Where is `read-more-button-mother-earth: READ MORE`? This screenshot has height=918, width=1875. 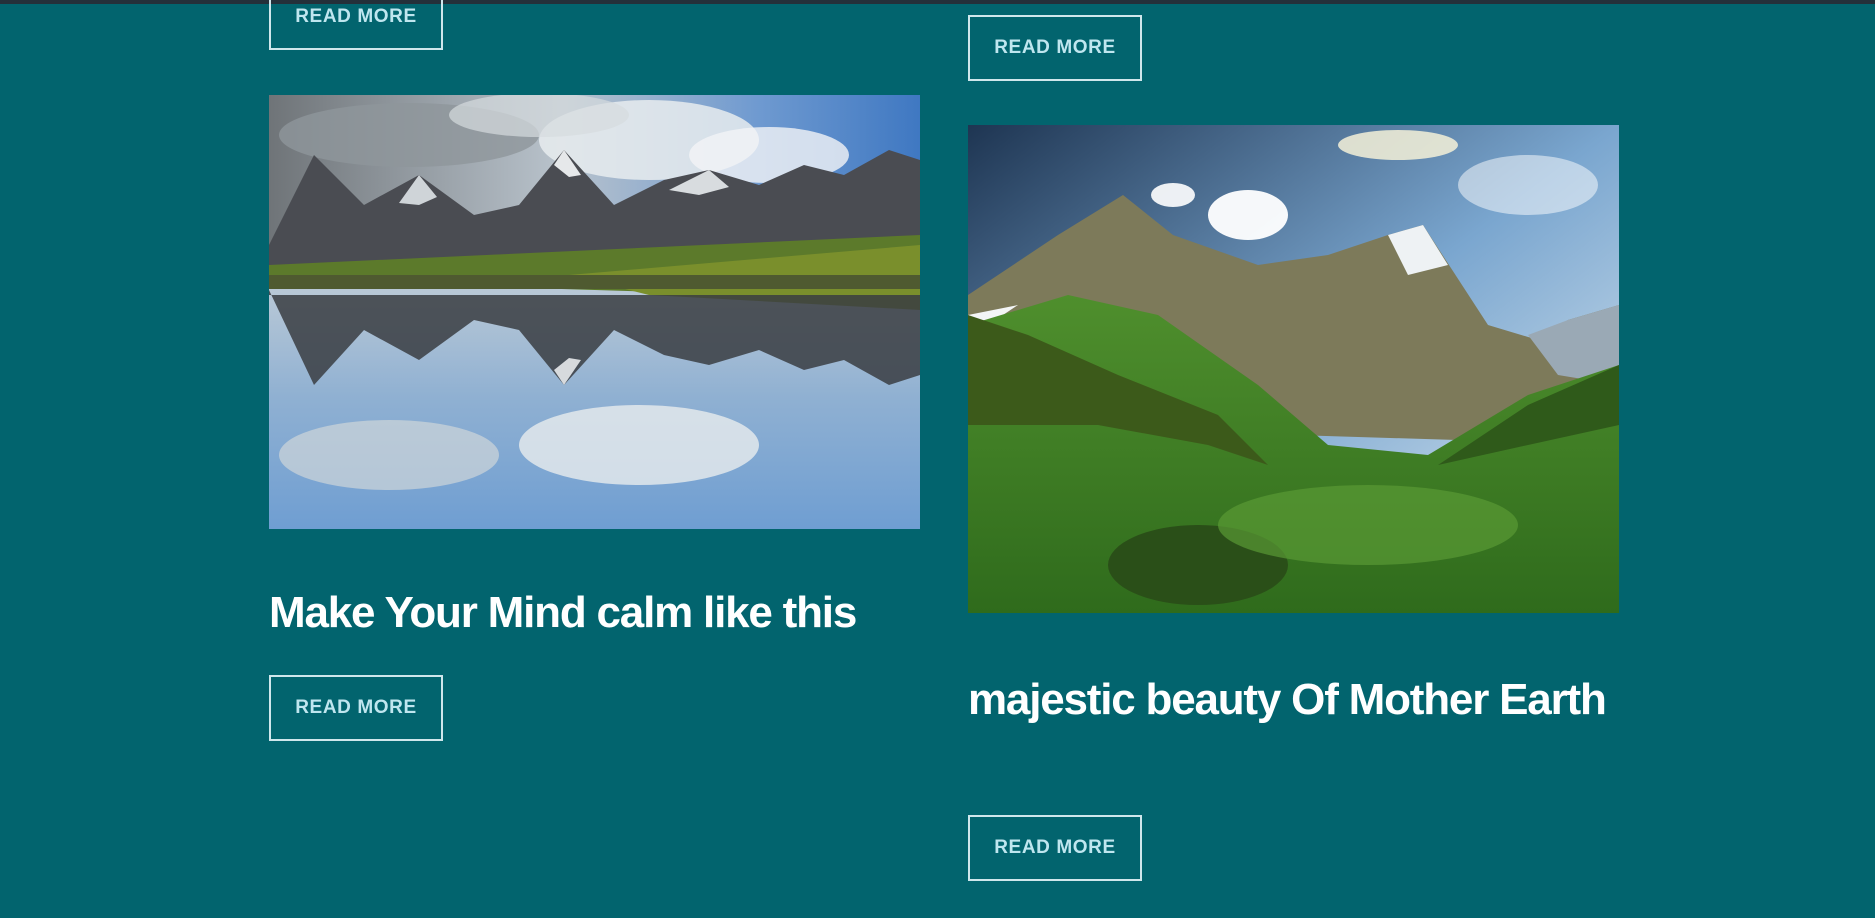
read-more-button-mother-earth: READ MORE is located at coordinates (1055, 848).